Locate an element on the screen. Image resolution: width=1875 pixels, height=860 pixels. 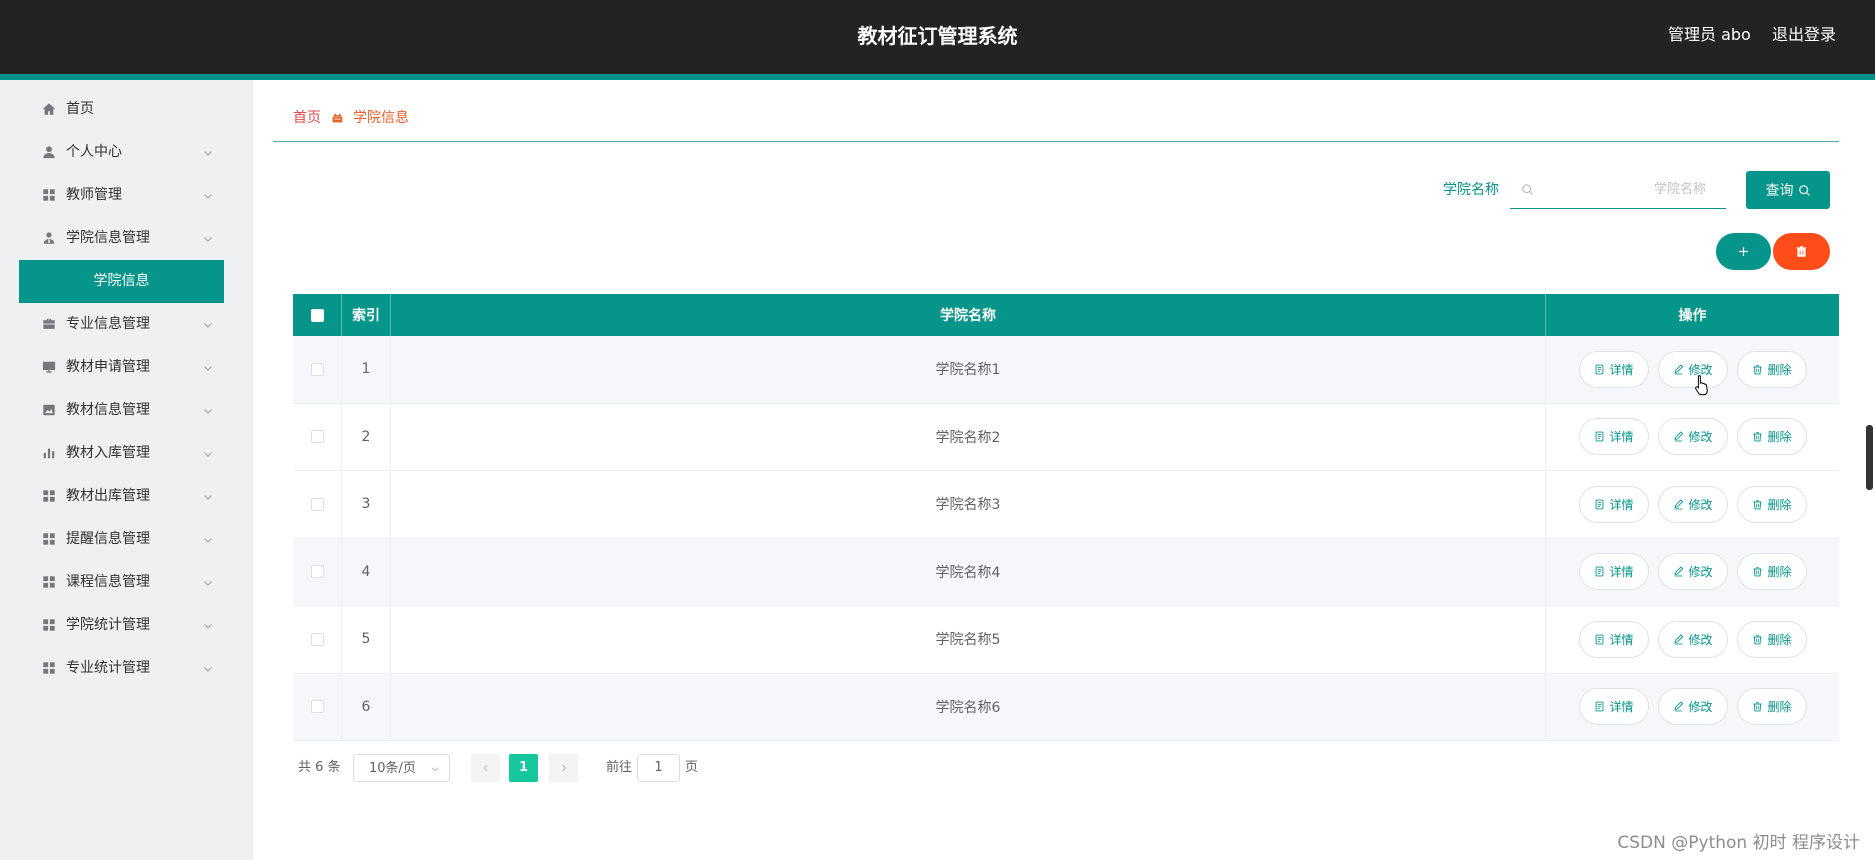
sidebar-item-label: 学院统计管理 is located at coordinates (108, 625).